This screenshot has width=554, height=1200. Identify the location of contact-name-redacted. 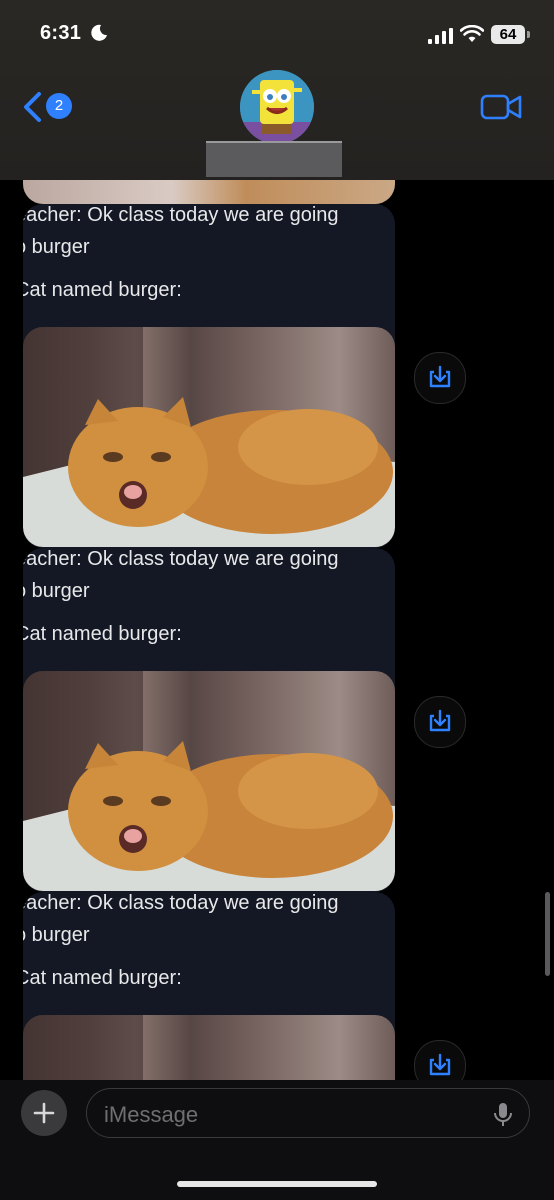
(274, 159).